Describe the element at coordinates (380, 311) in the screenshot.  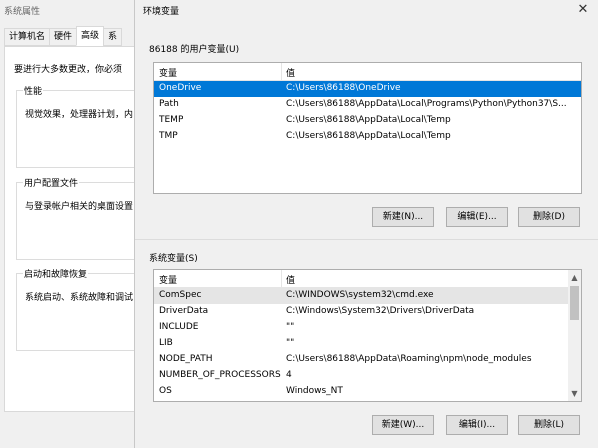
I see `variable-value: C:\Windows\System32\Drivers\DriverData` at that location.